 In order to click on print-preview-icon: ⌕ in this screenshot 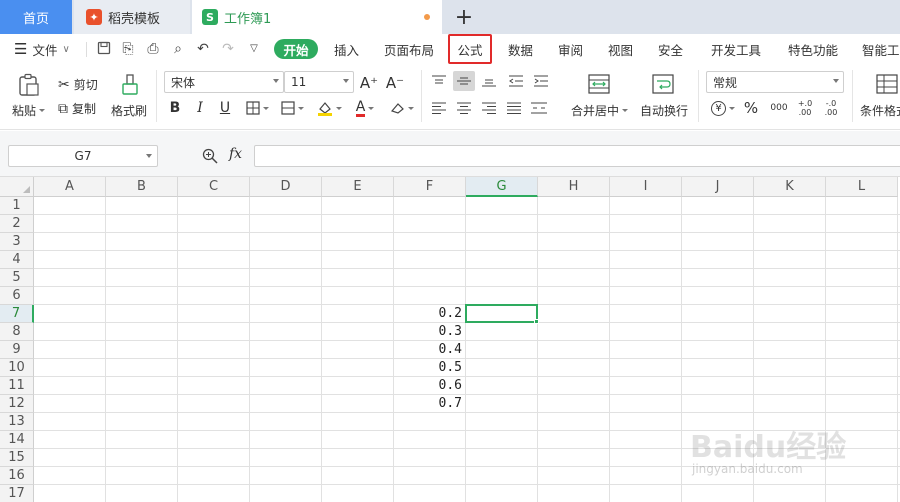, I will do `click(178, 49)`.